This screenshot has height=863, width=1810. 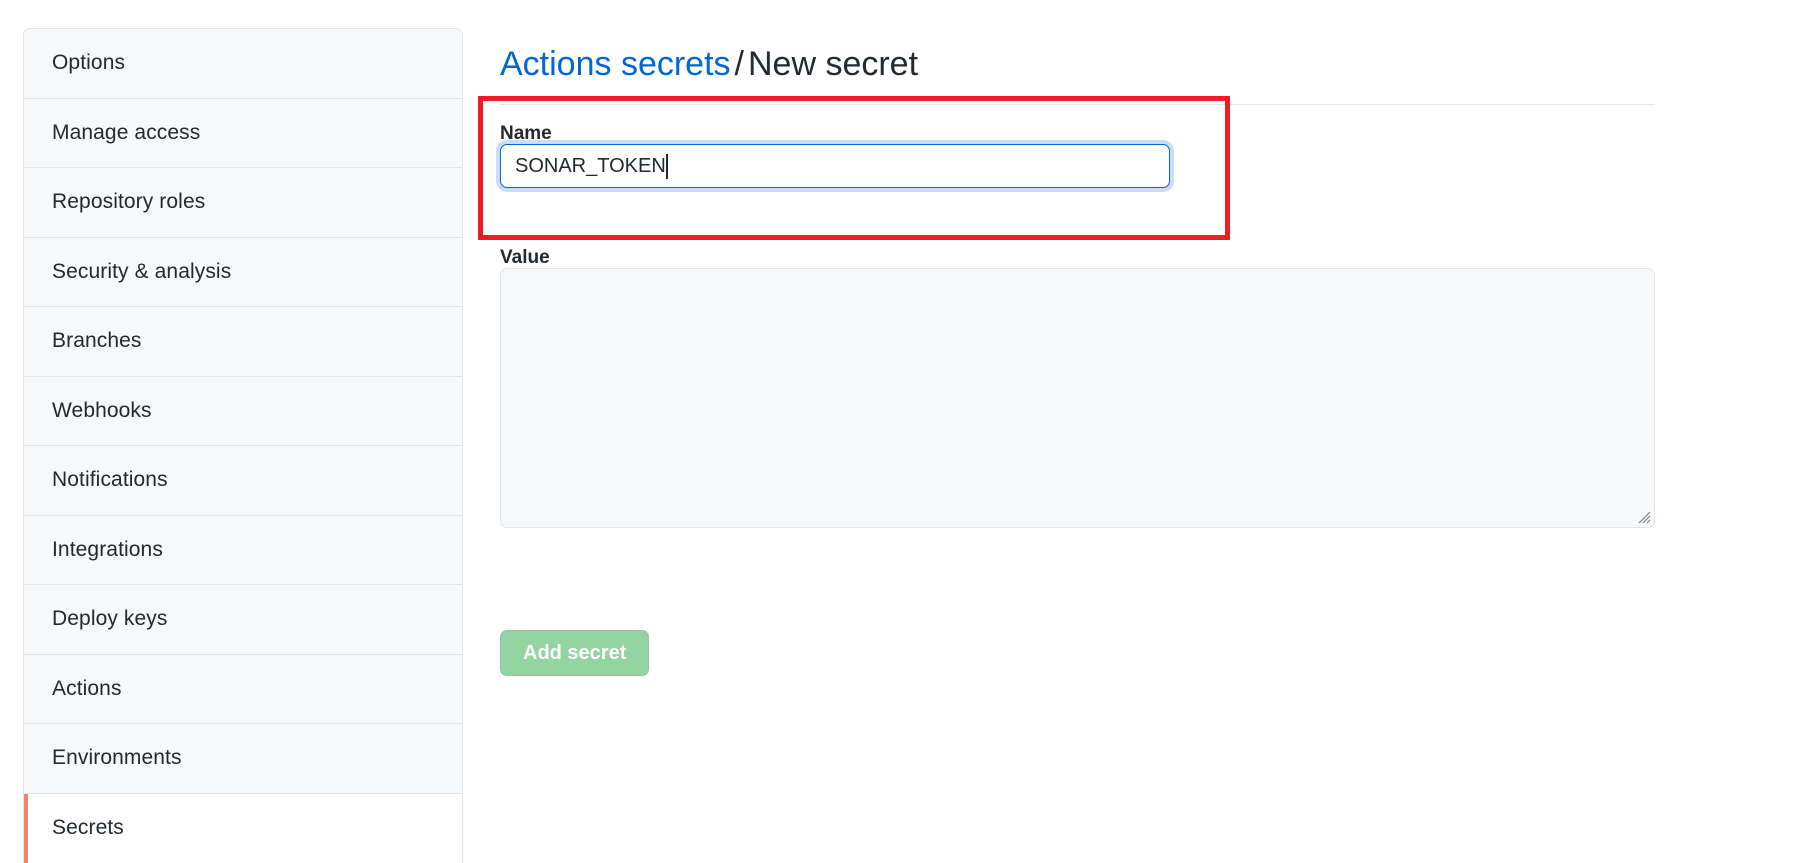 What do you see at coordinates (109, 619) in the screenshot?
I see `sidebar-item-label: Deploy keys` at bounding box center [109, 619].